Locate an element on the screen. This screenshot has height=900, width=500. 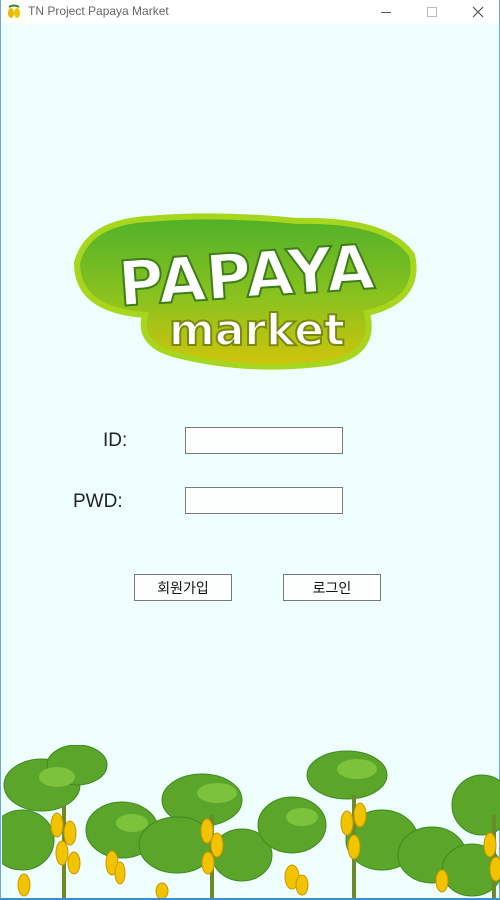
papaya-market-logo: PAPAYA market is located at coordinates (245, 291).